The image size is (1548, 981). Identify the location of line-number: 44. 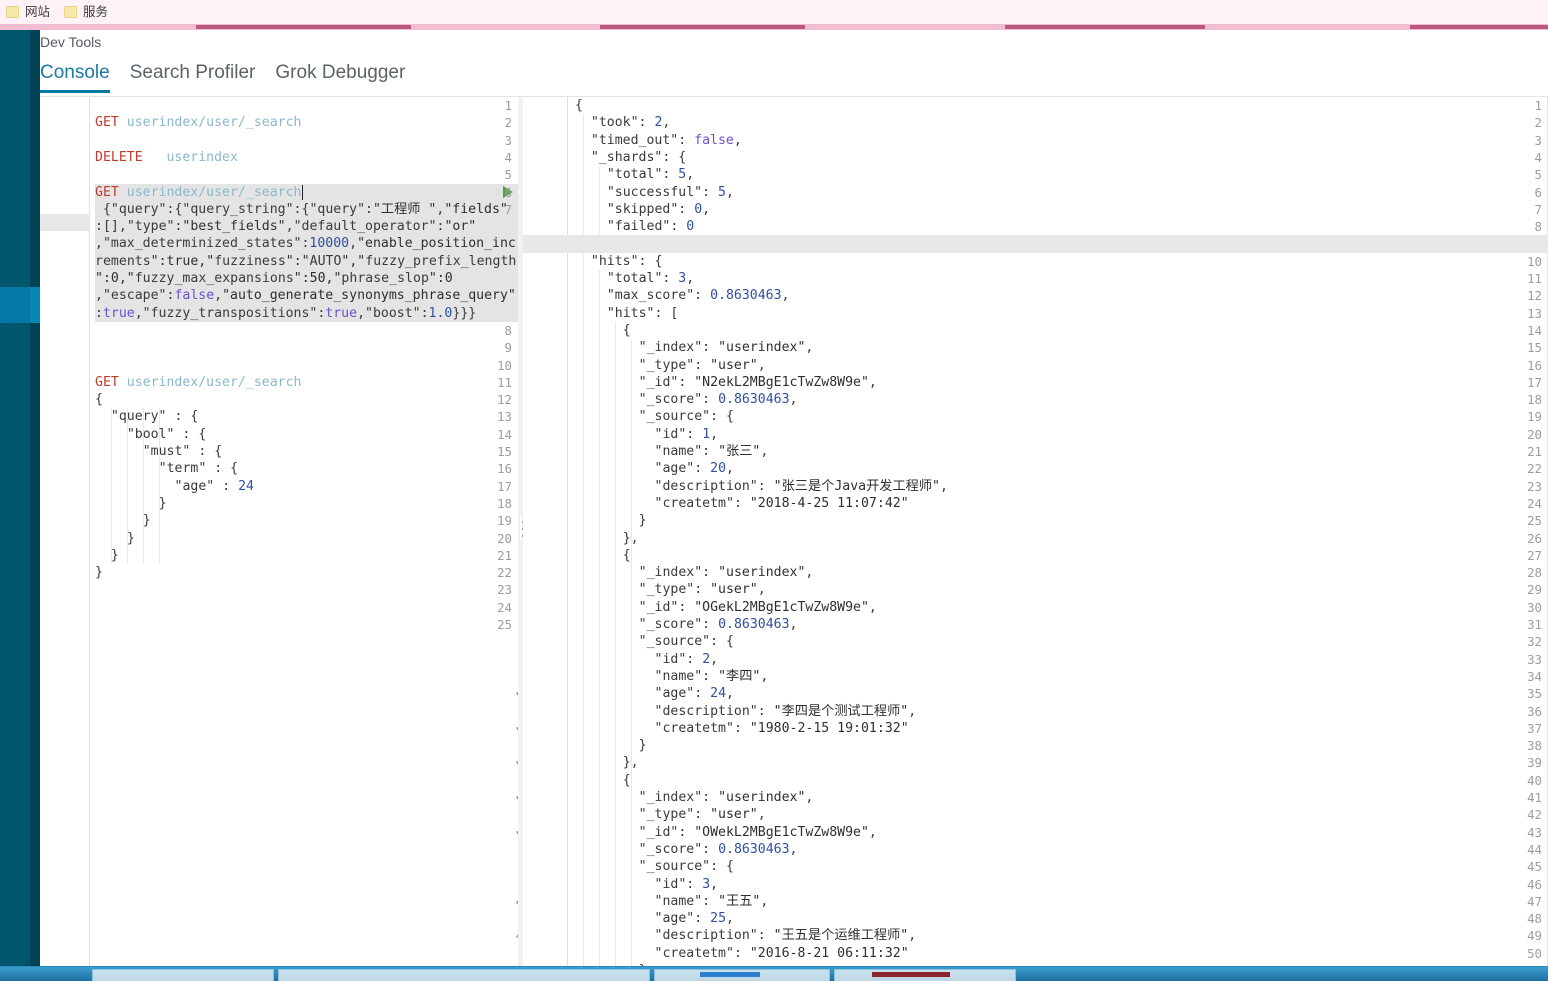
(1534, 849).